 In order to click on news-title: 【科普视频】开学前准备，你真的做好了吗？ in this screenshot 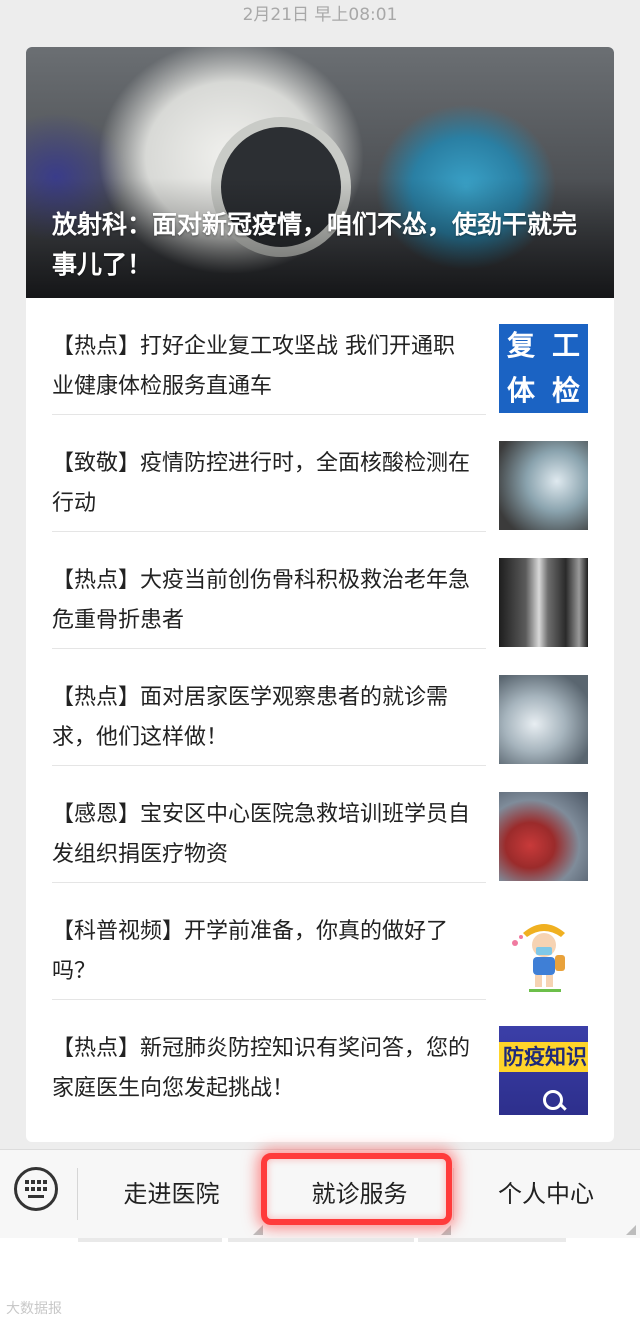, I will do `click(250, 951)`.